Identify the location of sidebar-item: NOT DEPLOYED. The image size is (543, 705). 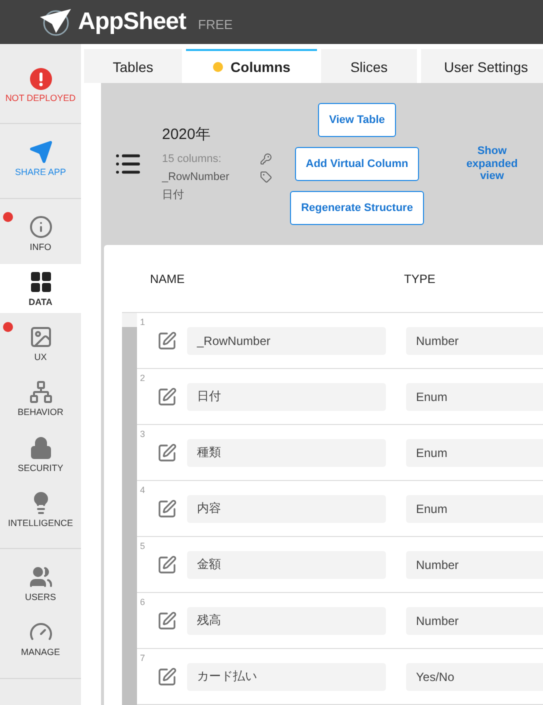
(40, 86).